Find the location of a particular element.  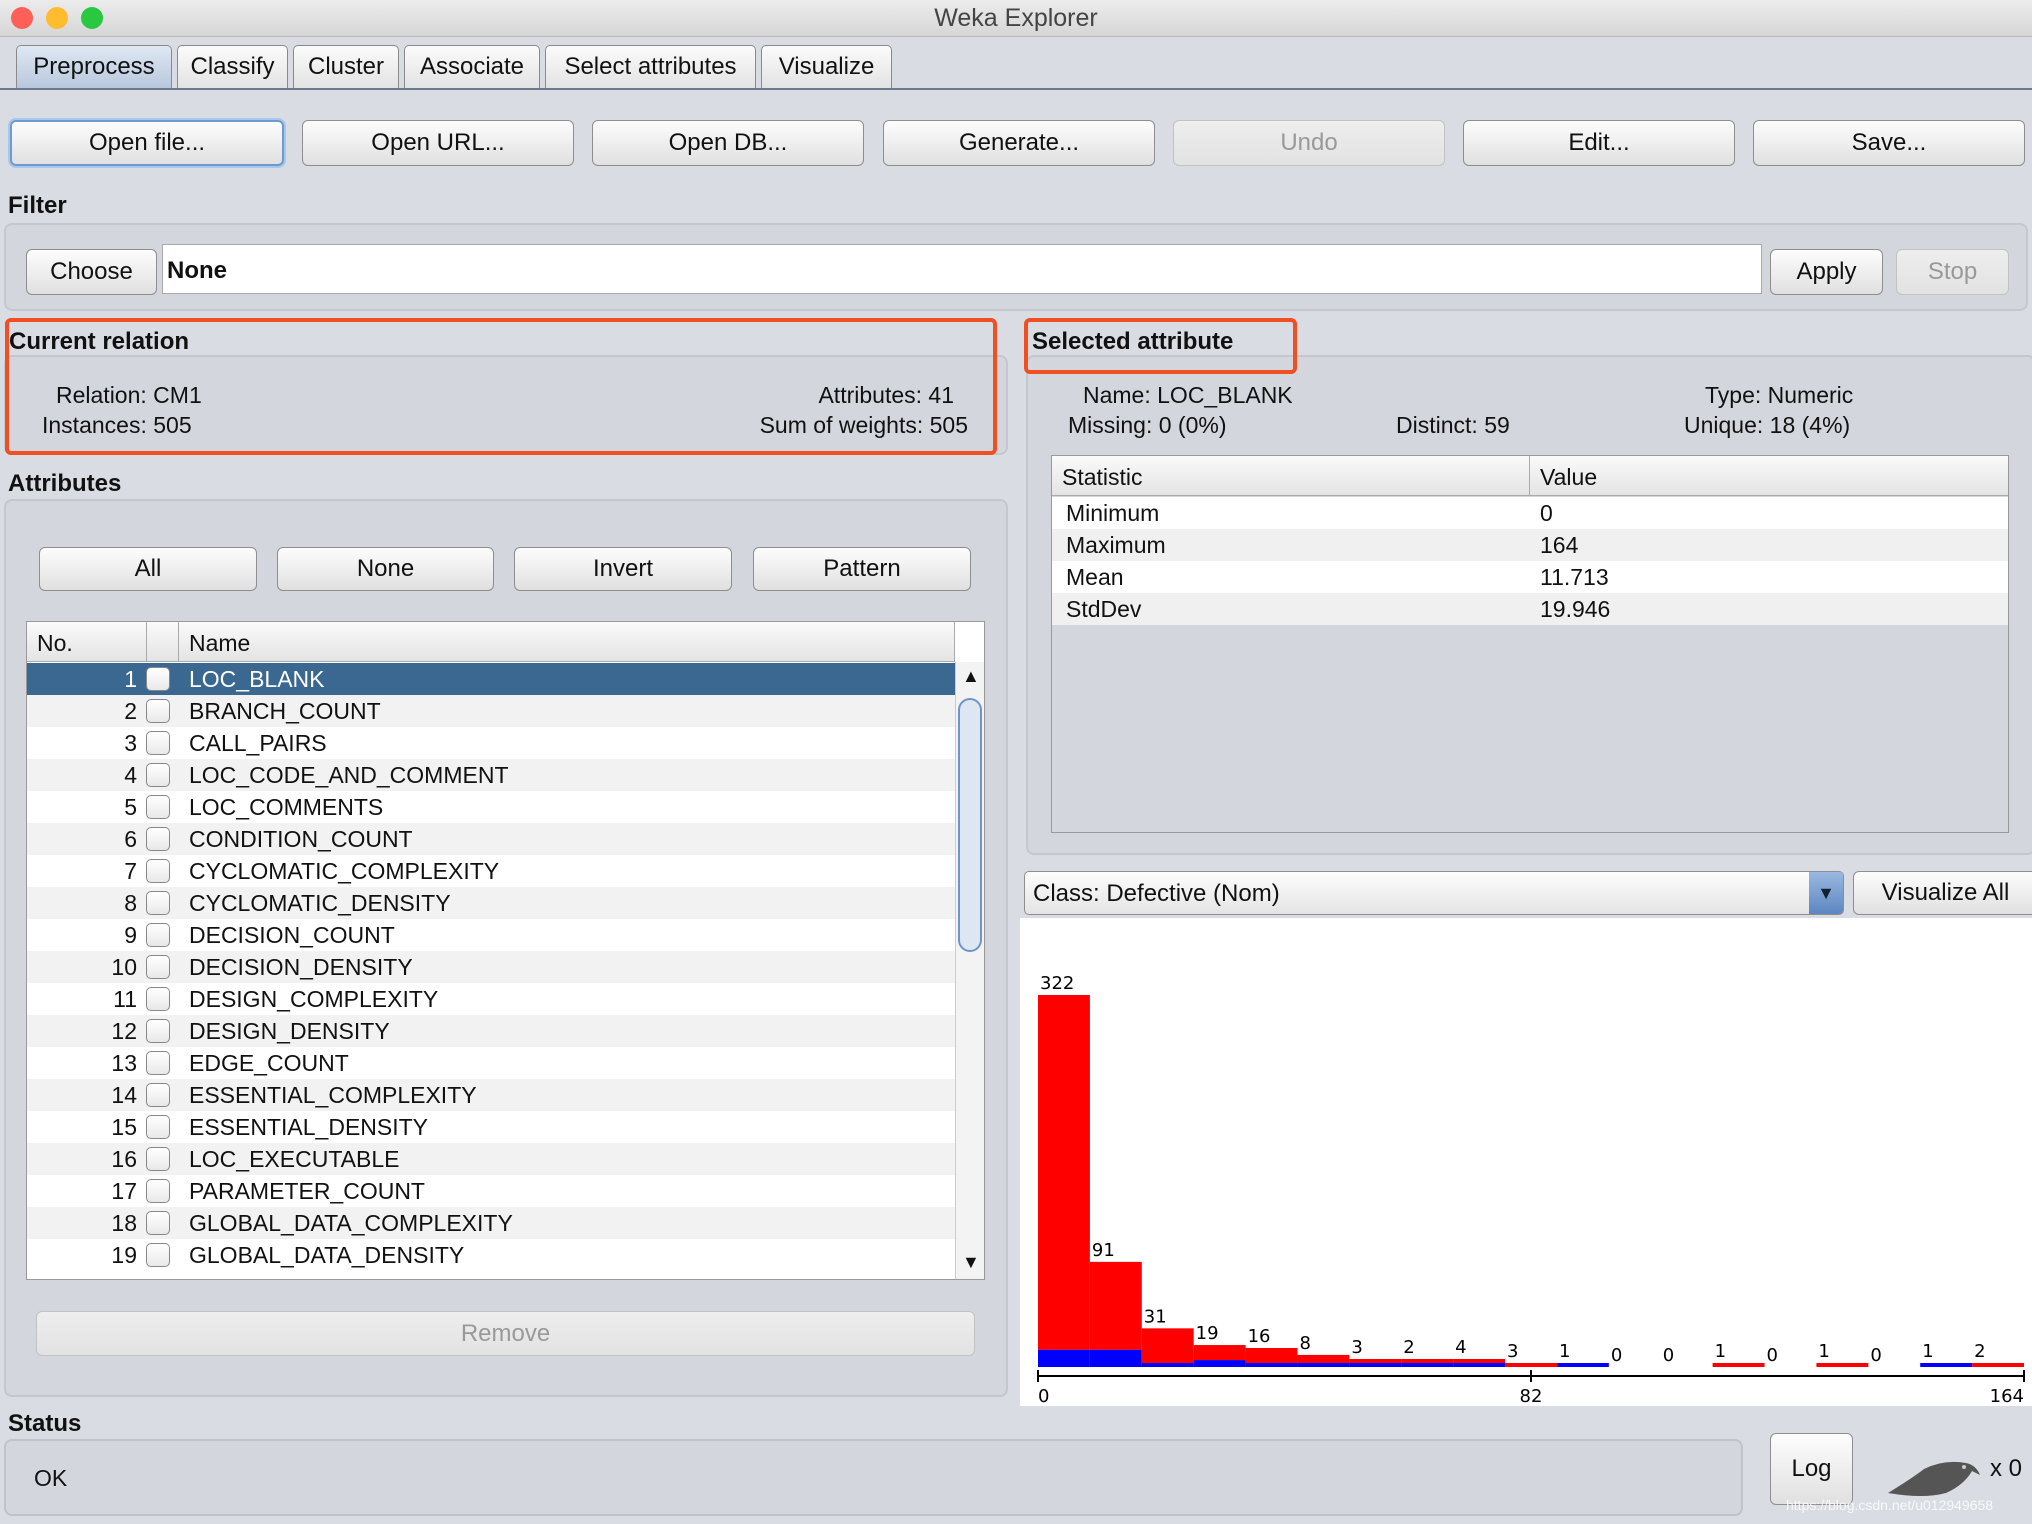

name-key: Name: is located at coordinates (1117, 395).